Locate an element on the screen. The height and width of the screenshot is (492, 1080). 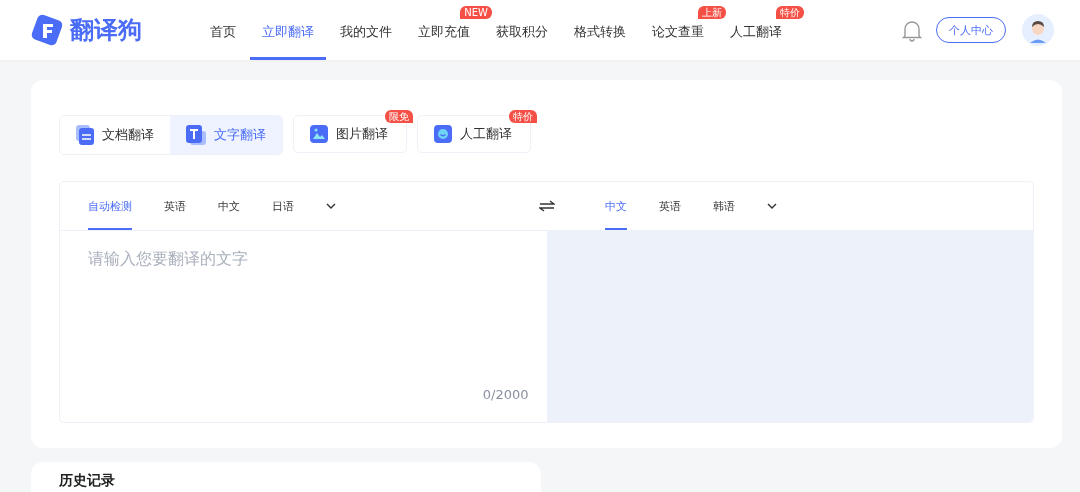
nav-badge: NEW is located at coordinates (476, 12).